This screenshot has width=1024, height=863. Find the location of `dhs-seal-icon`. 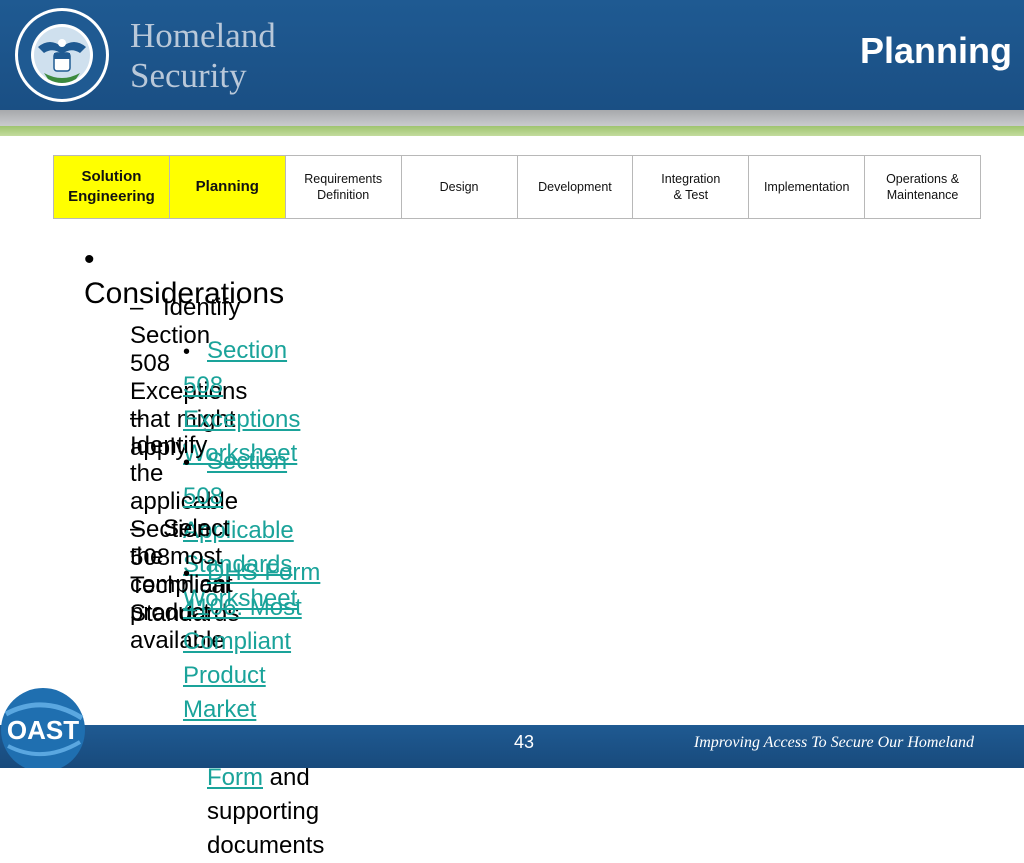

dhs-seal-icon is located at coordinates (62, 55).